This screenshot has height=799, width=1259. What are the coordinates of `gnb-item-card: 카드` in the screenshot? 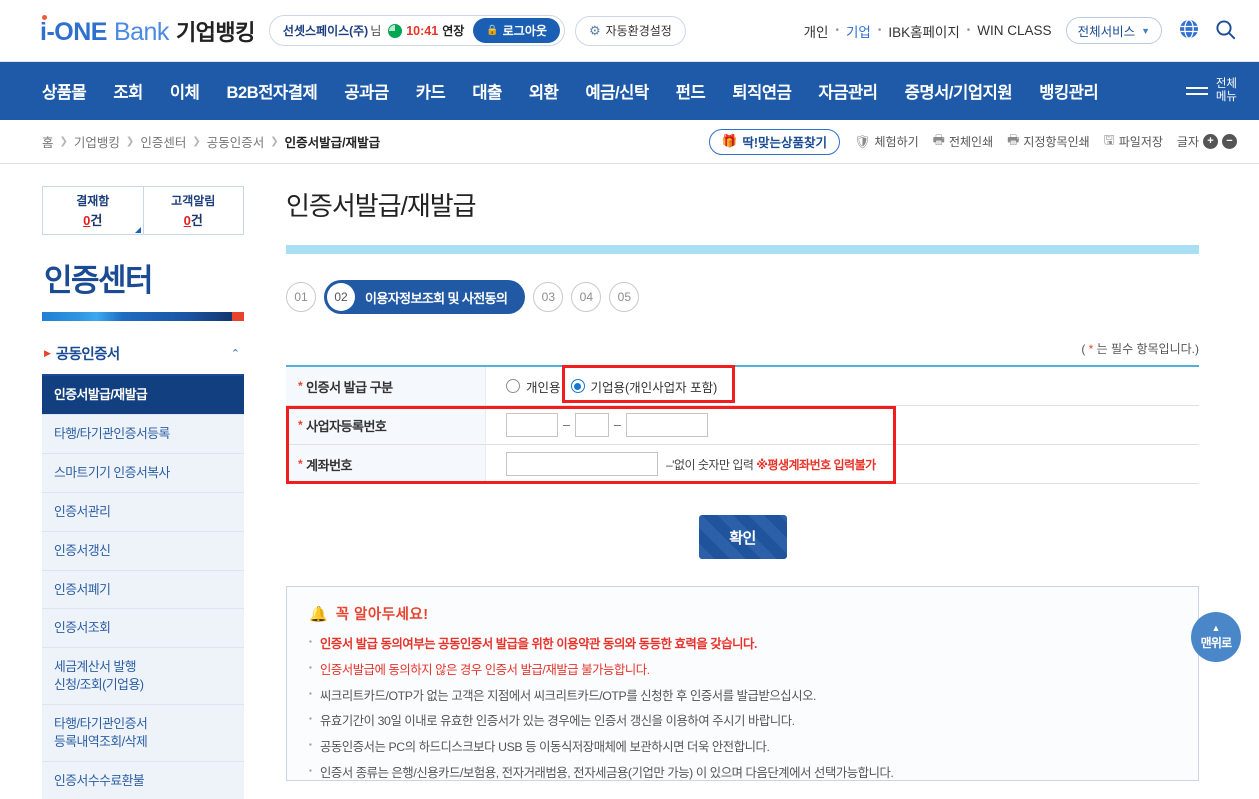 It's located at (431, 91).